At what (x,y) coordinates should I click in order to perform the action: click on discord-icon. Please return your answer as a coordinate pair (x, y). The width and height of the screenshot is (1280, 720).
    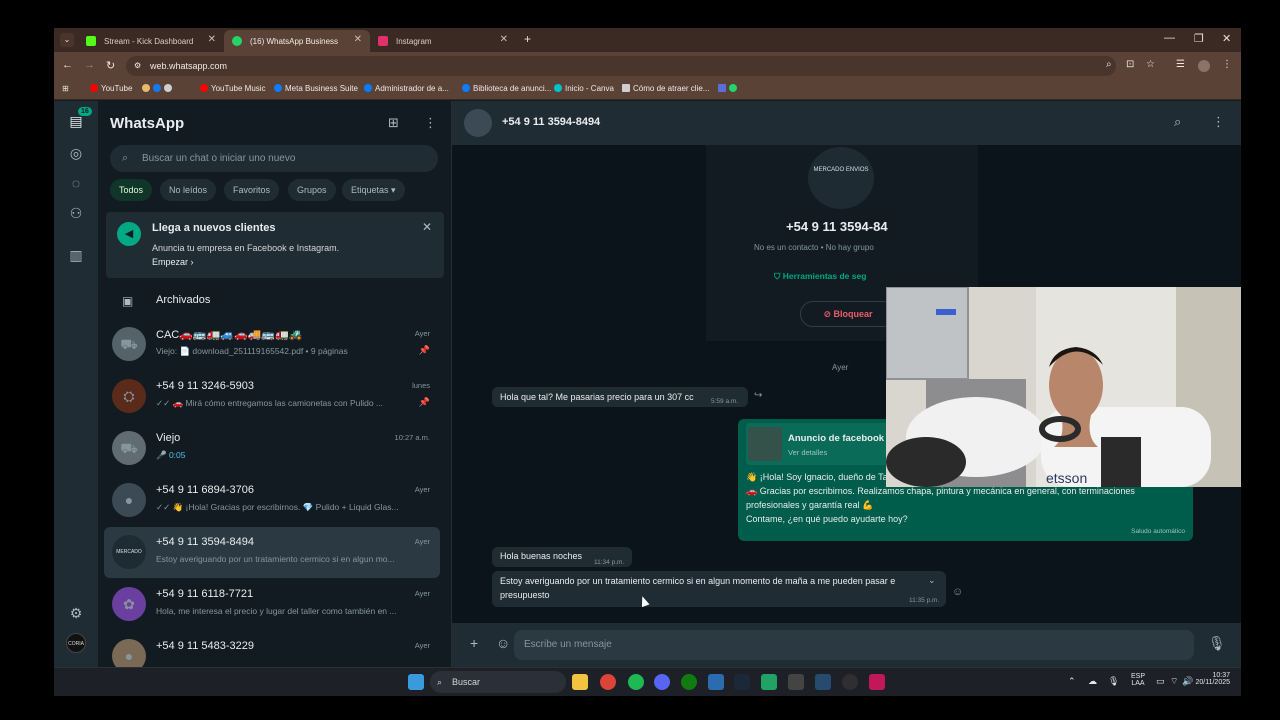
    Looking at the image, I should click on (662, 682).